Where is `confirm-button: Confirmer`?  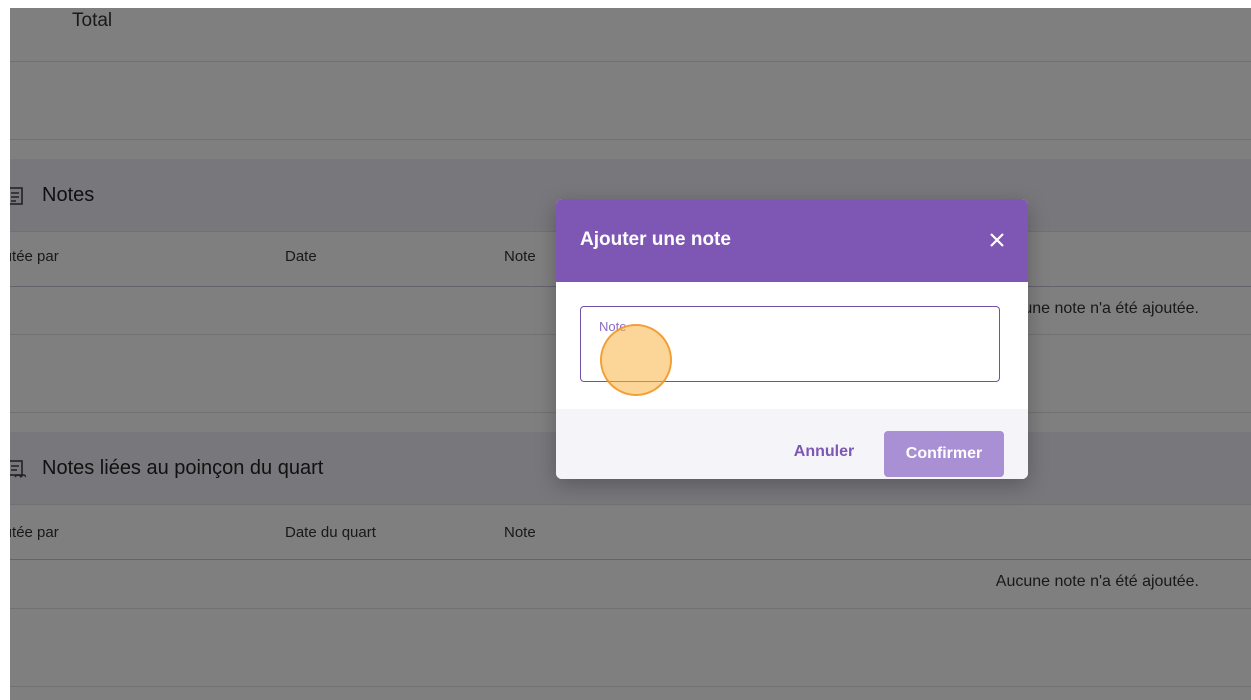
confirm-button: Confirmer is located at coordinates (944, 454).